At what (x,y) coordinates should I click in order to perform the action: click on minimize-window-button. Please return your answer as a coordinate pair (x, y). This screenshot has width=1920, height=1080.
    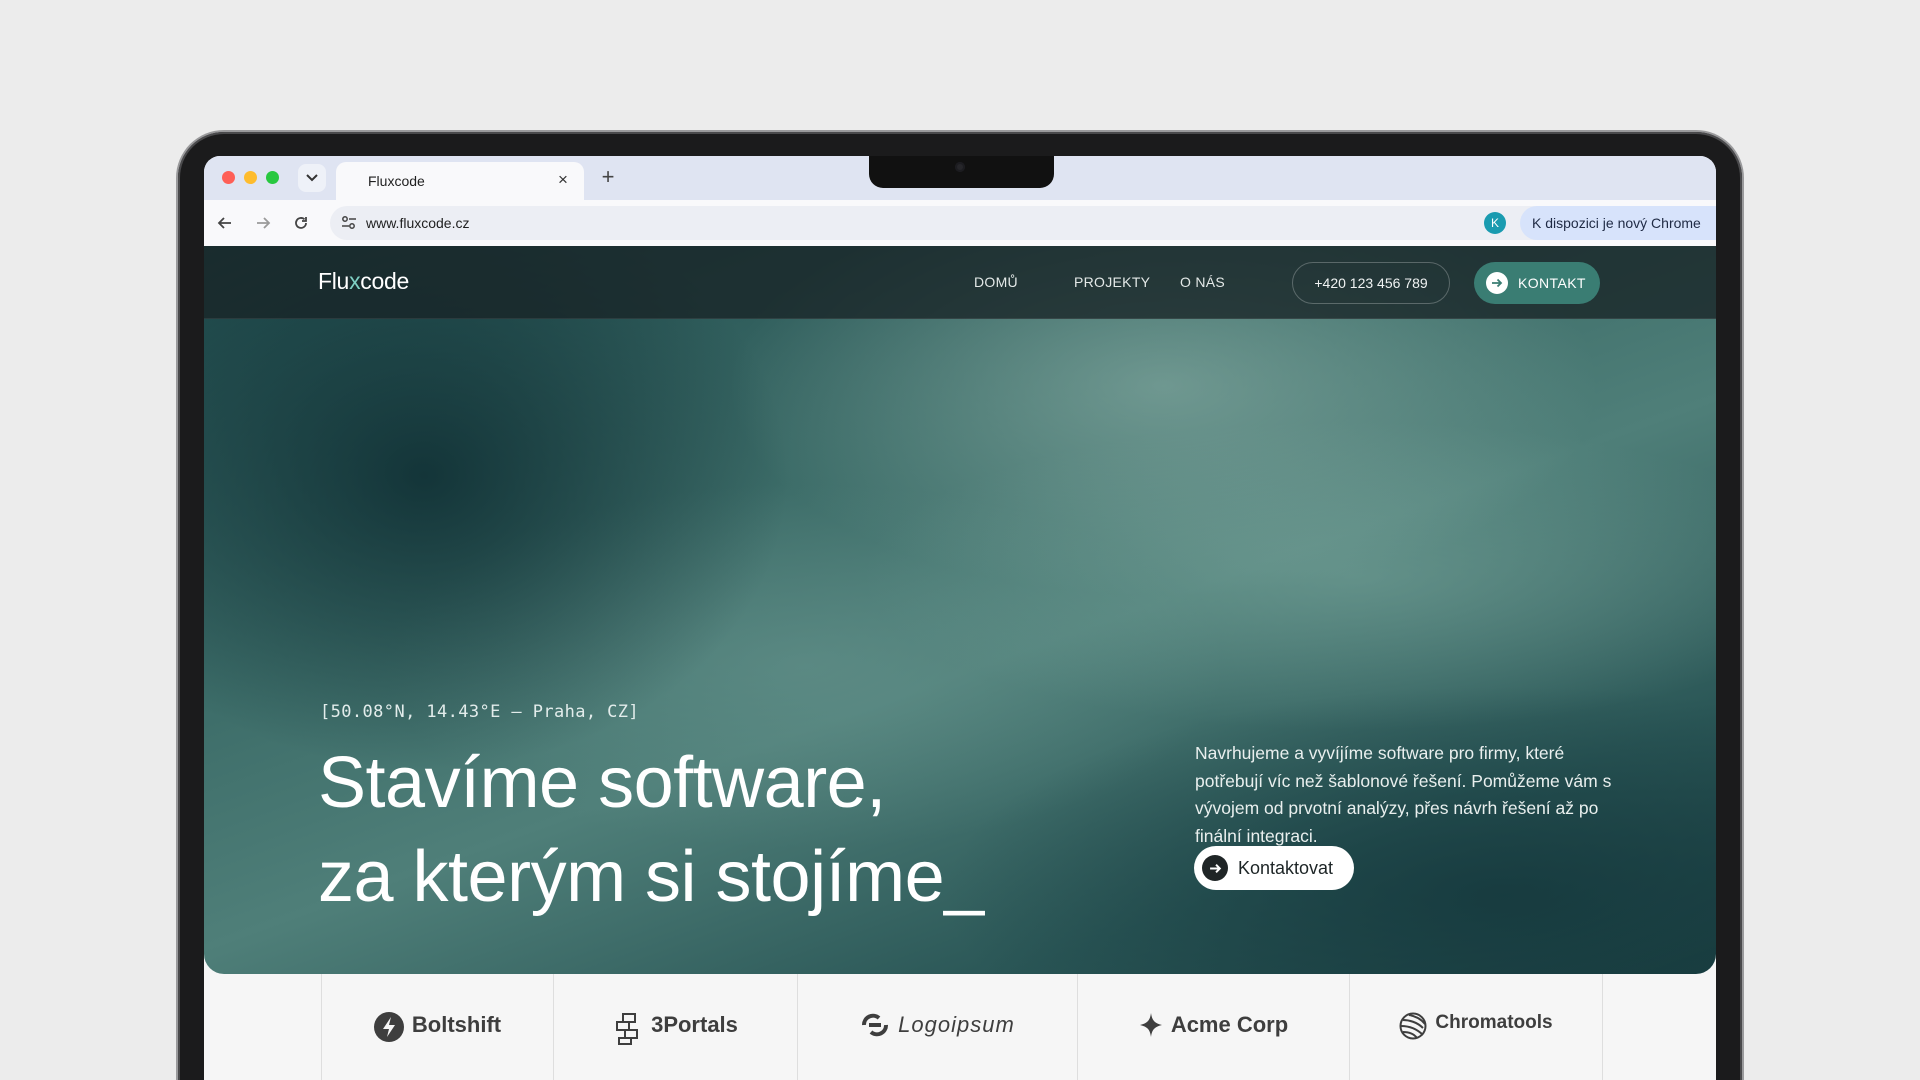
    Looking at the image, I should click on (250, 177).